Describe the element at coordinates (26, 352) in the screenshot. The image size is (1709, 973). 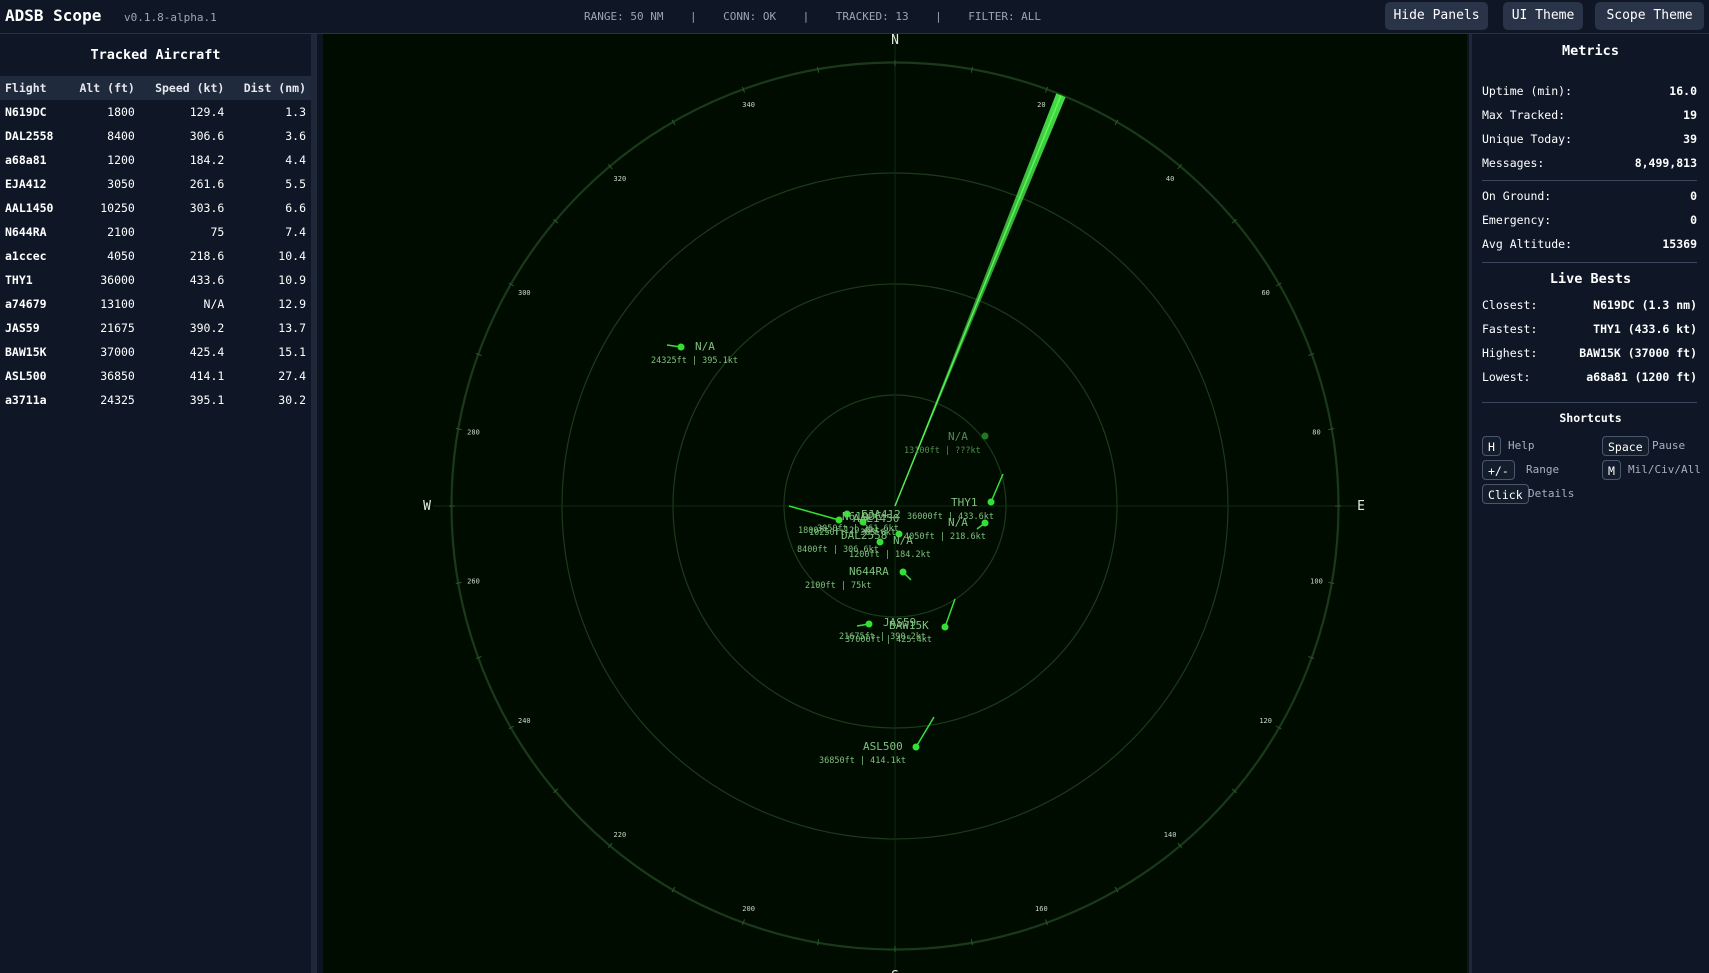
I see `cell-flight: BAW15K` at that location.